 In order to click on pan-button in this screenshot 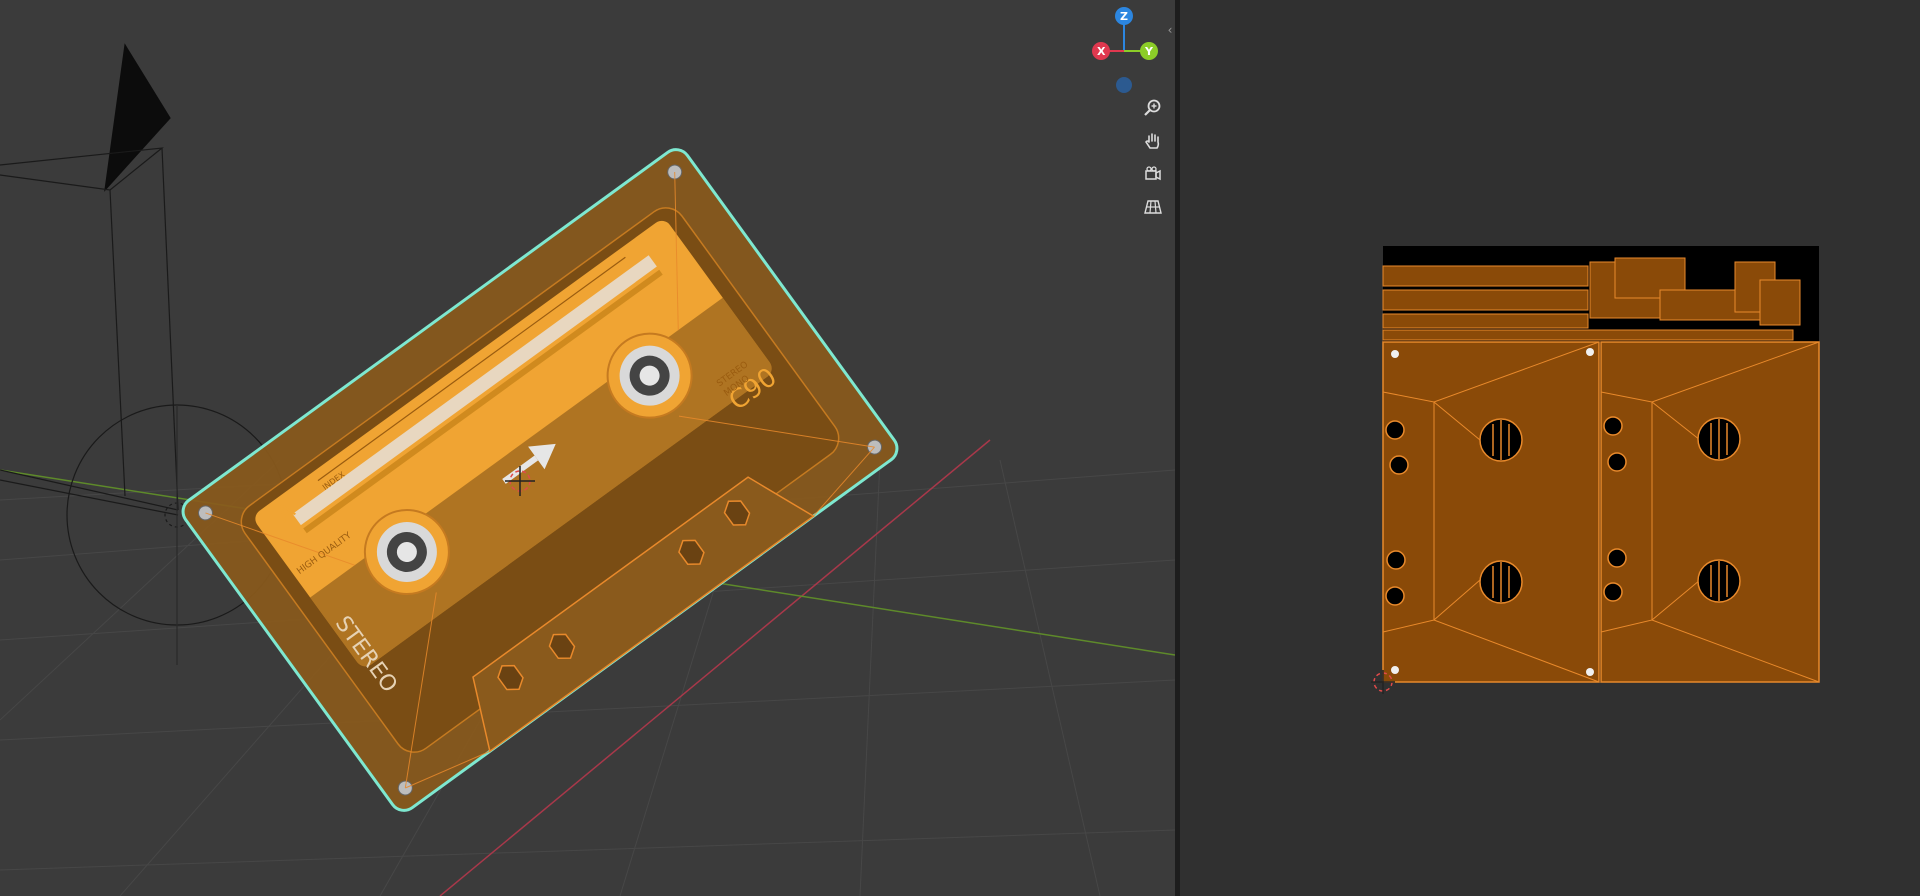, I will do `click(1153, 141)`.